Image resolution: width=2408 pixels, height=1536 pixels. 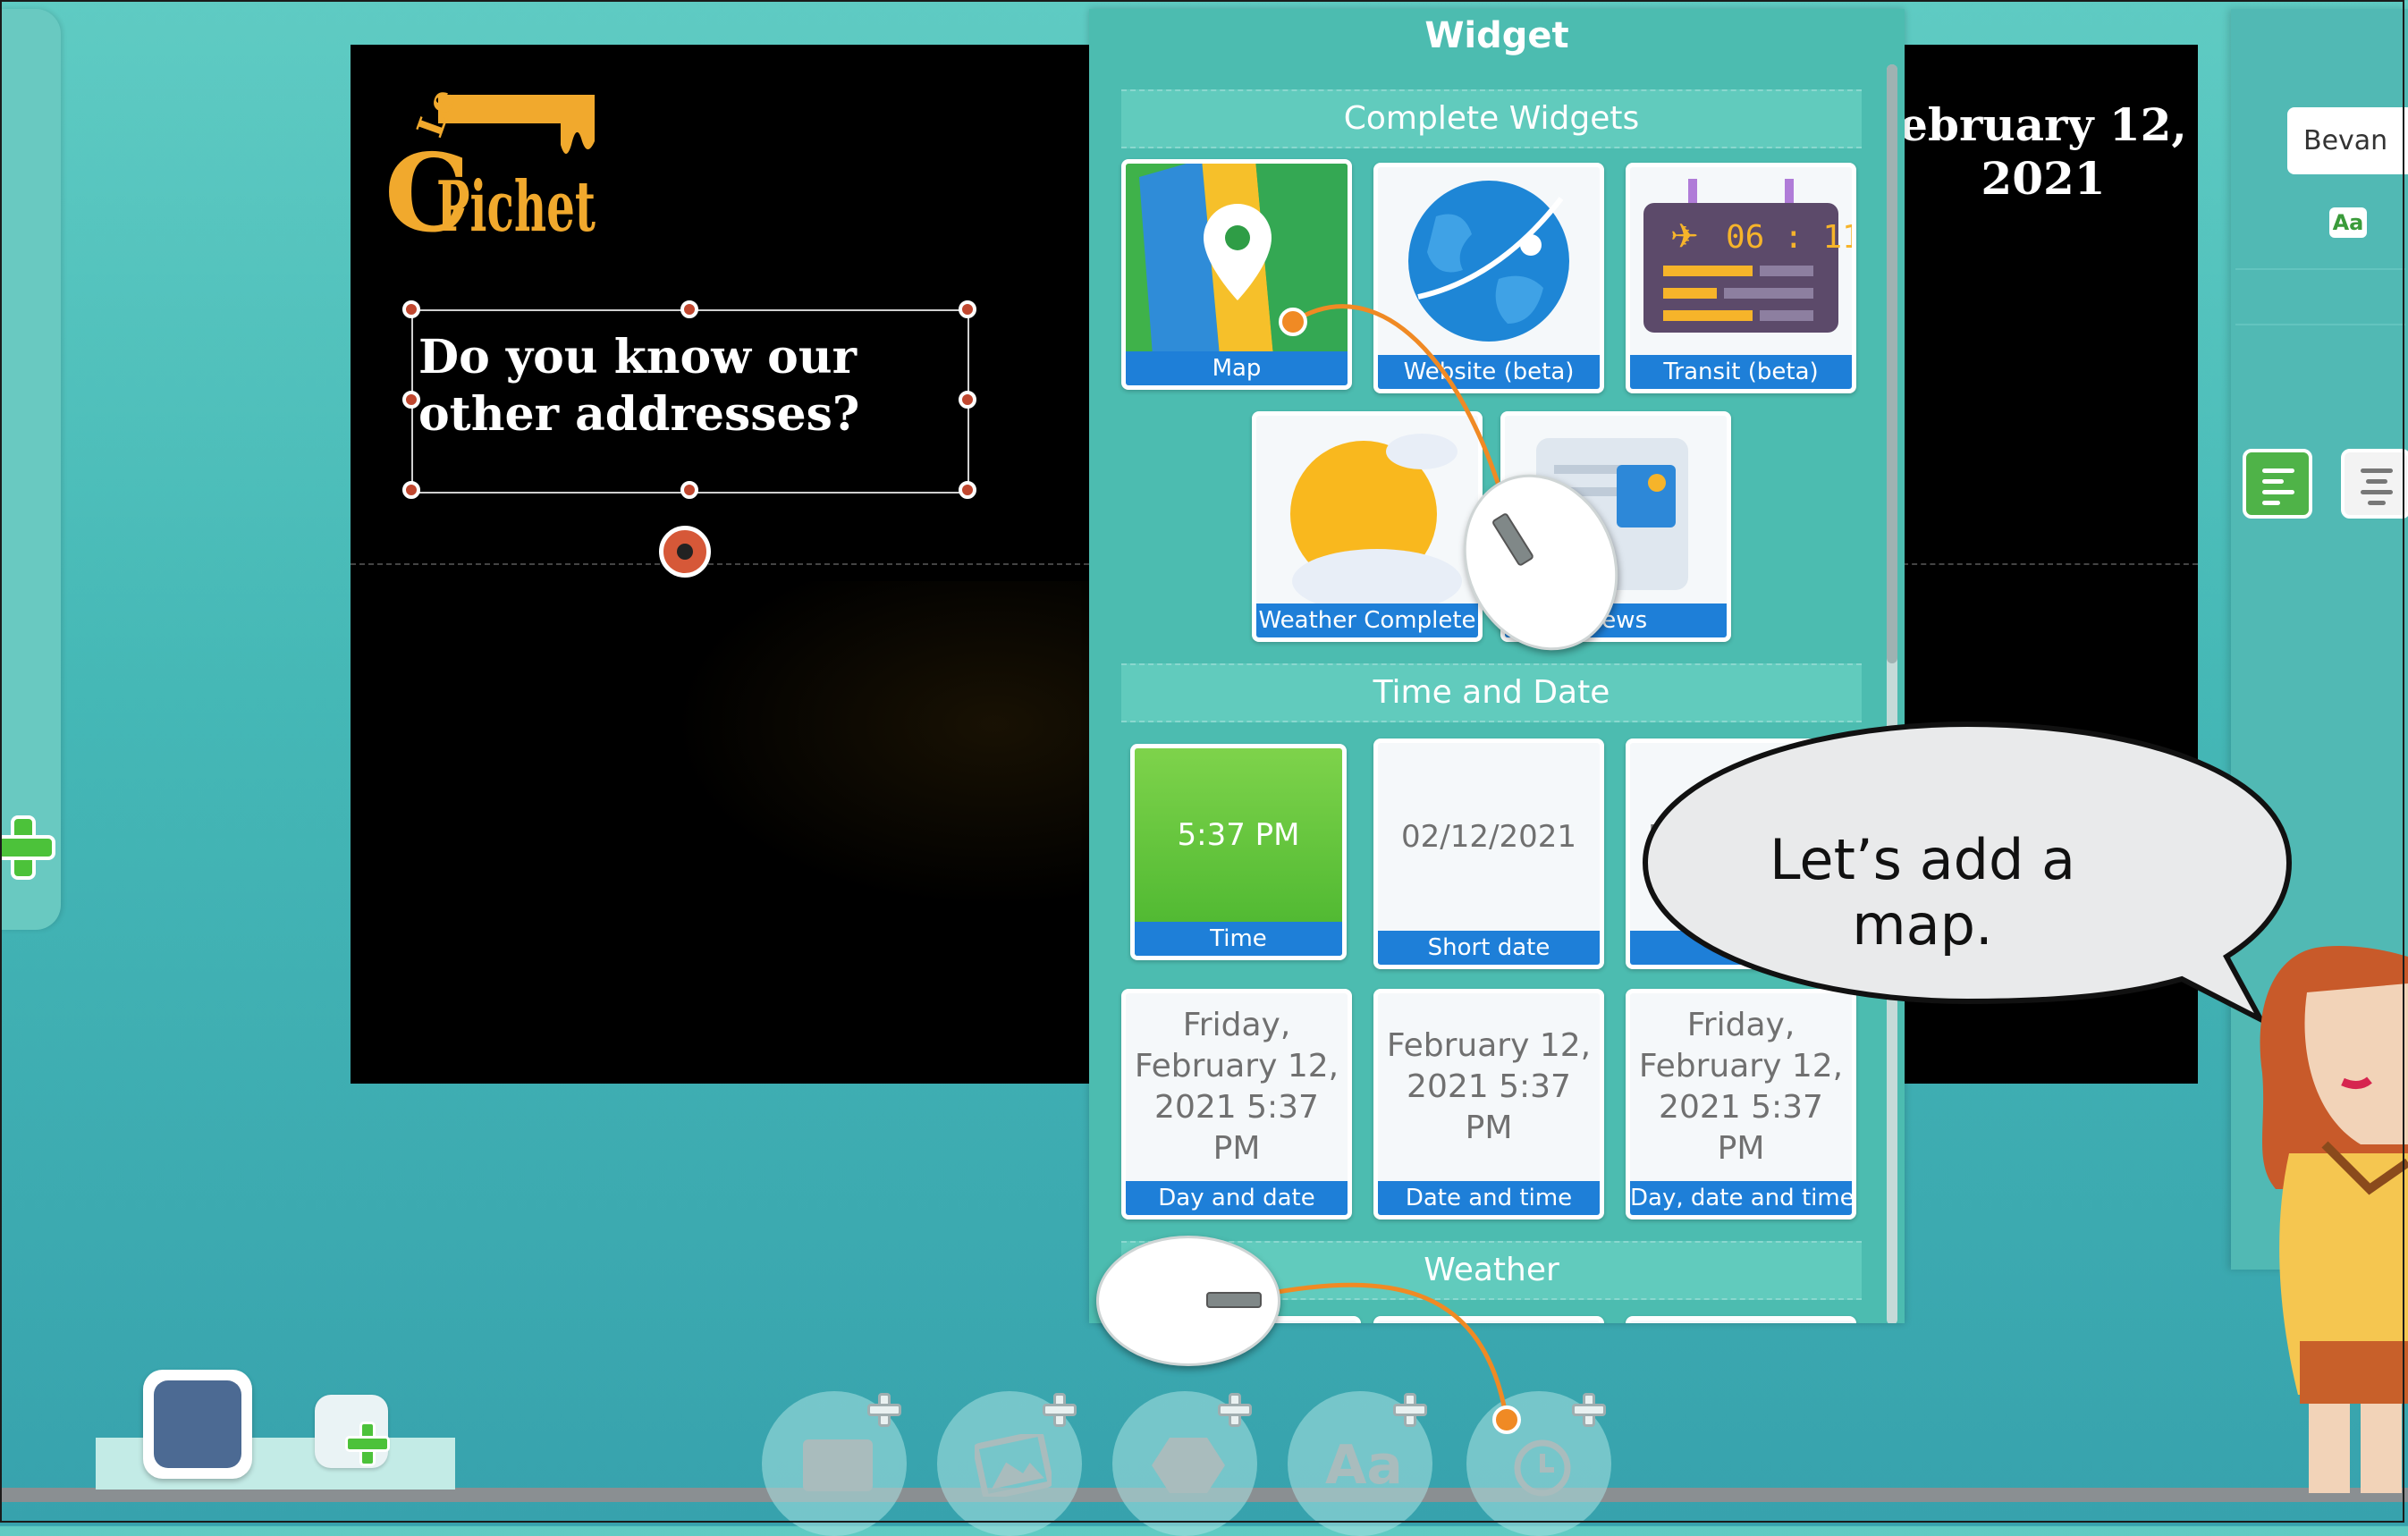 What do you see at coordinates (2320, 296) in the screenshot?
I see `panel-divider` at bounding box center [2320, 296].